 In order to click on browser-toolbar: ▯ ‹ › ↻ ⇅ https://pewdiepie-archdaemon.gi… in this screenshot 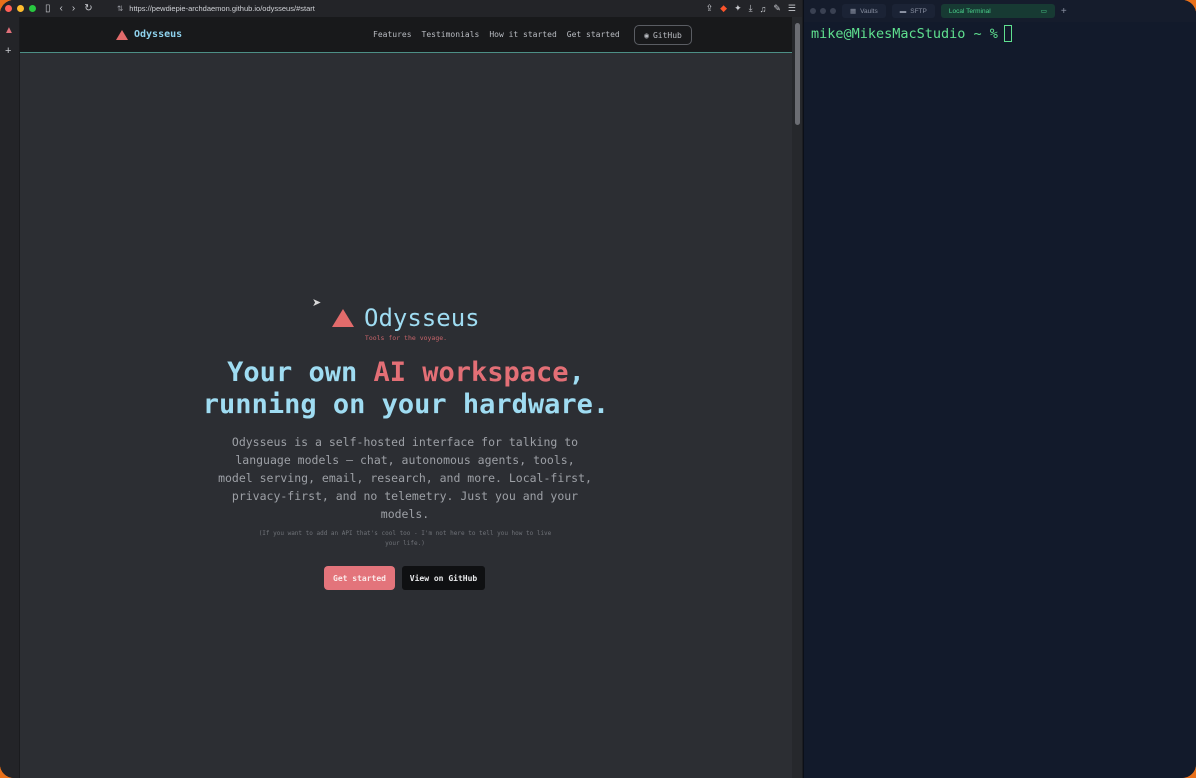, I will do `click(401, 8)`.